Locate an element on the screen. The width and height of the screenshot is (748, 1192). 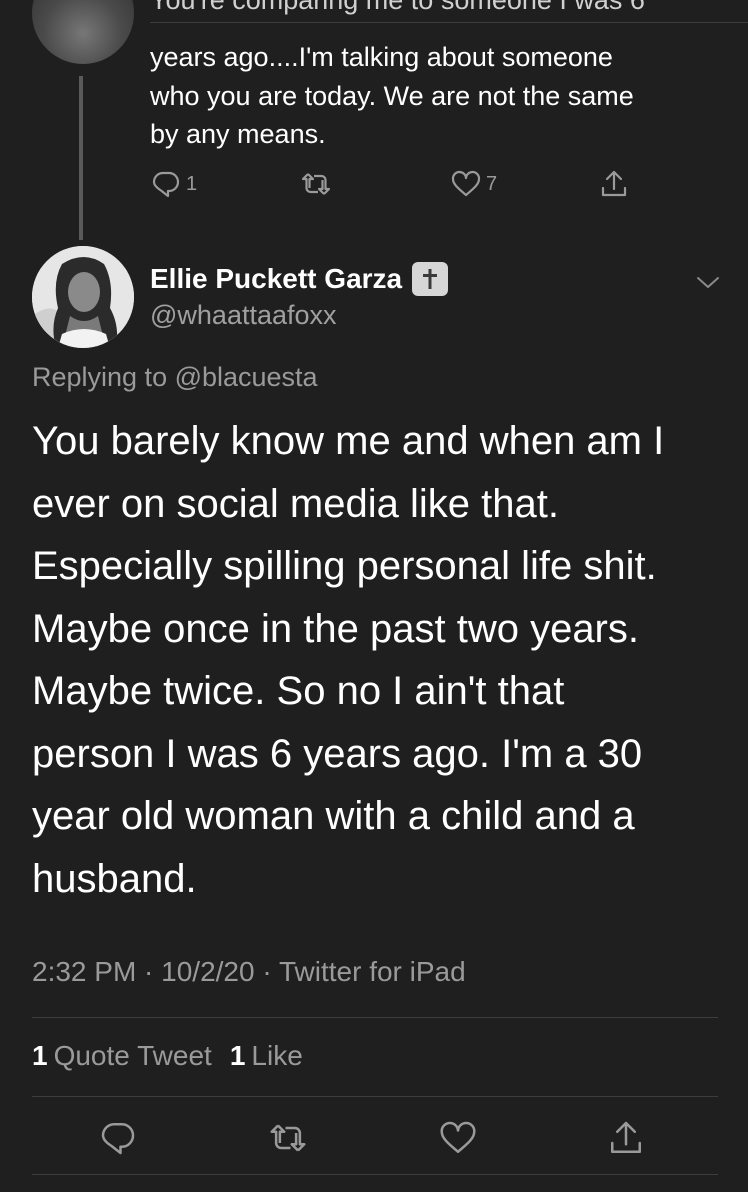
previous-tweet-line: years ago....I'm talking about someone is located at coordinates (381, 57).